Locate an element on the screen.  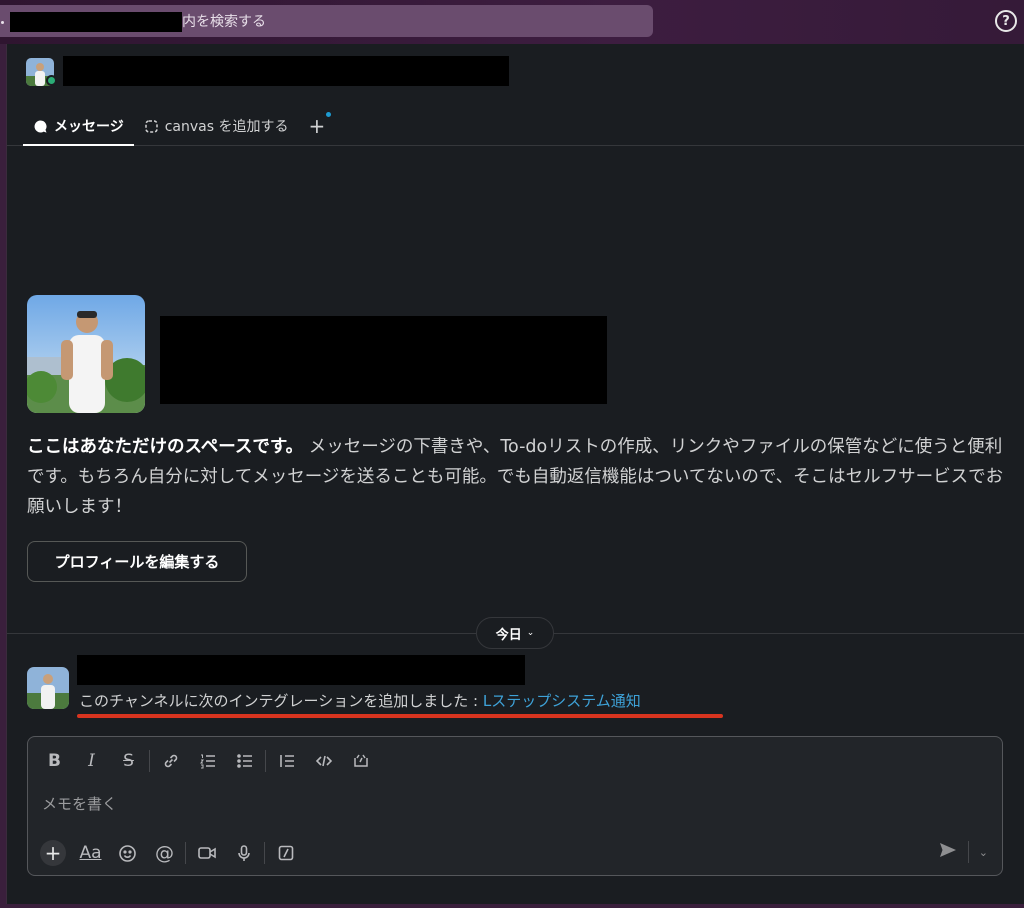
tab-add-canvas: canvas を追加する is located at coordinates (216, 126).